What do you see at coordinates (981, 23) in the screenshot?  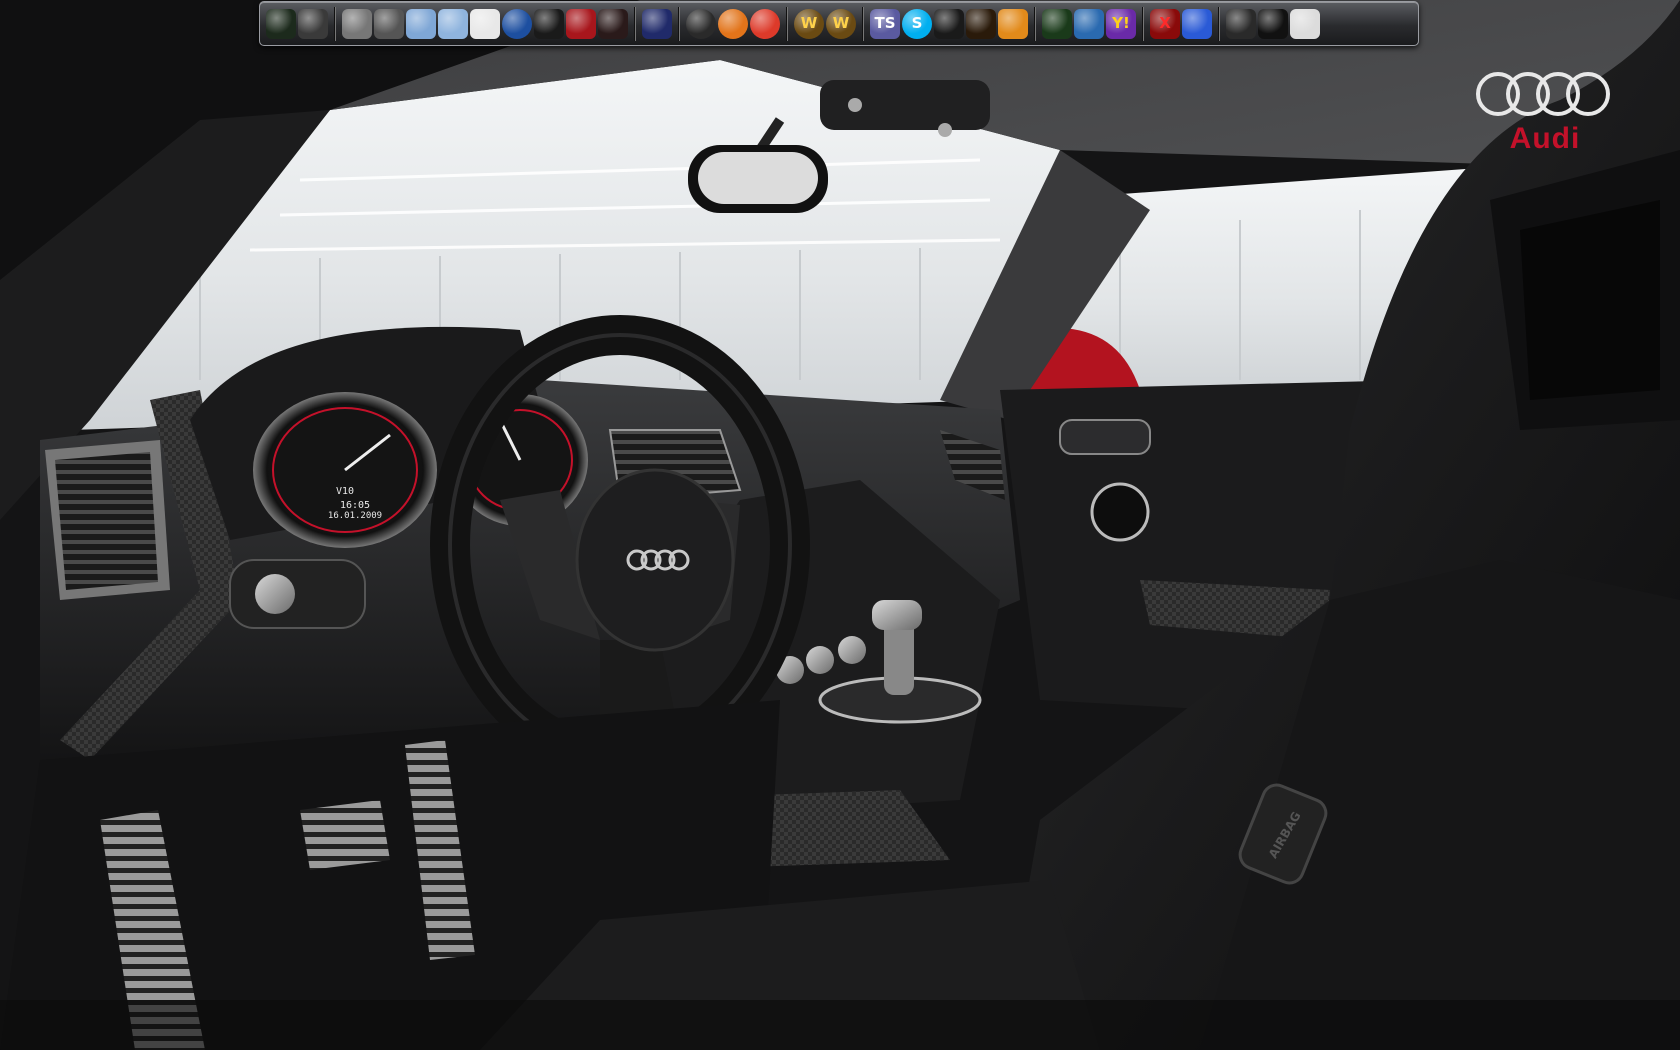 I see `flame-icon` at bounding box center [981, 23].